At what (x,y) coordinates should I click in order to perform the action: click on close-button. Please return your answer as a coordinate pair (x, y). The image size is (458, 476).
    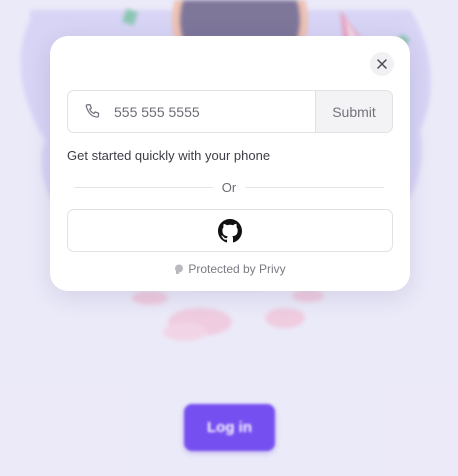
    Looking at the image, I should click on (382, 64).